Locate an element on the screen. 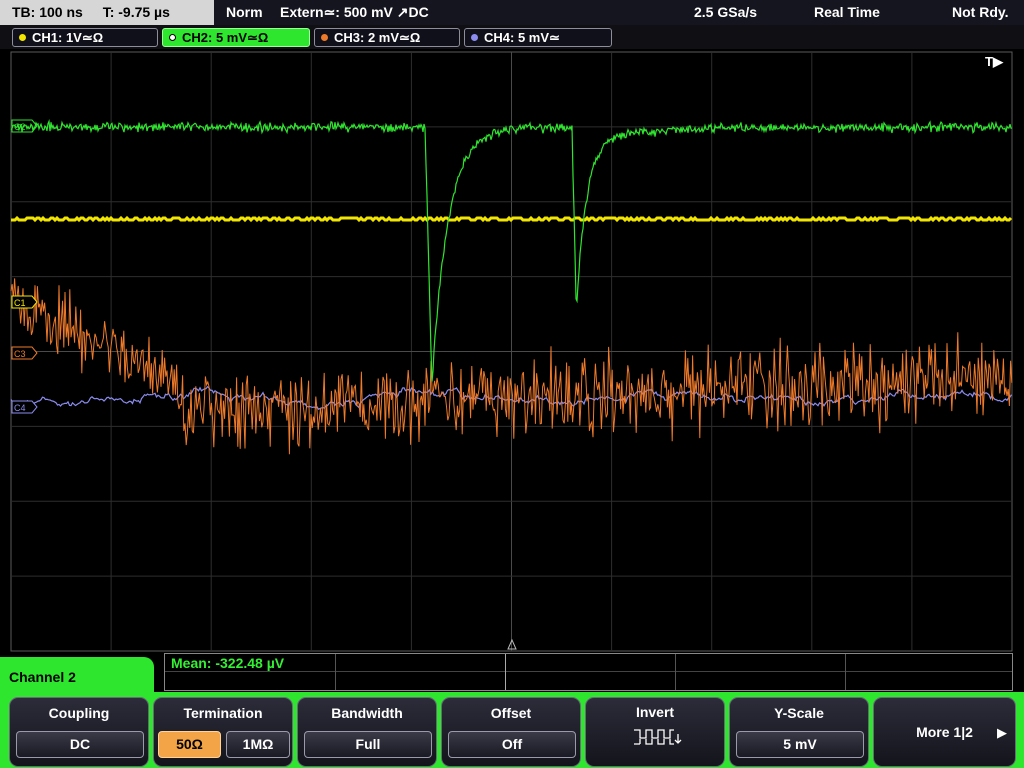 The image size is (1024, 768). bandwidth-title: Bandwidth is located at coordinates (367, 713).